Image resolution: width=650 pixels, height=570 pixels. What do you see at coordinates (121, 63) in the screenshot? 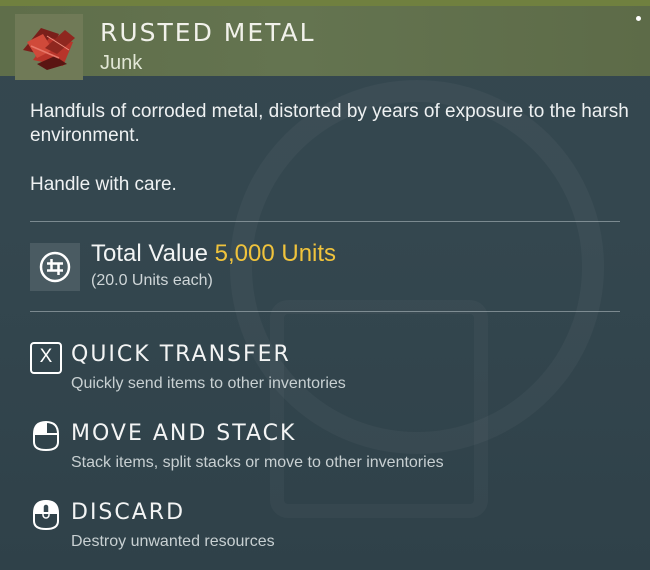
I see `item-category: Junk` at bounding box center [121, 63].